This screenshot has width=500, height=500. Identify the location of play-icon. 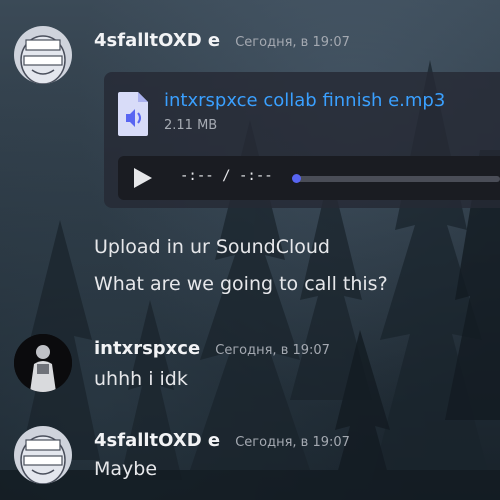
(142, 180).